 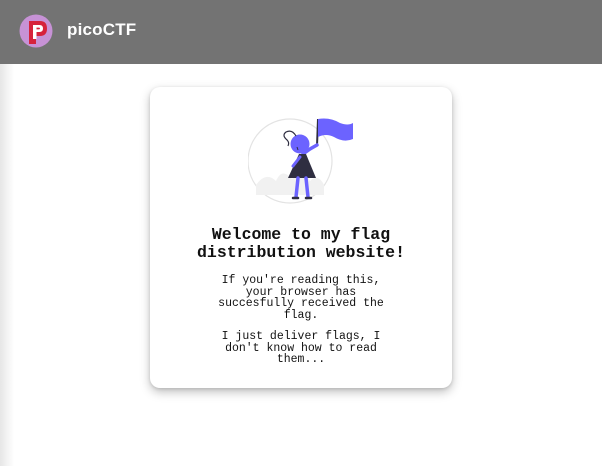 I want to click on page-left-shadow, so click(x=7, y=265).